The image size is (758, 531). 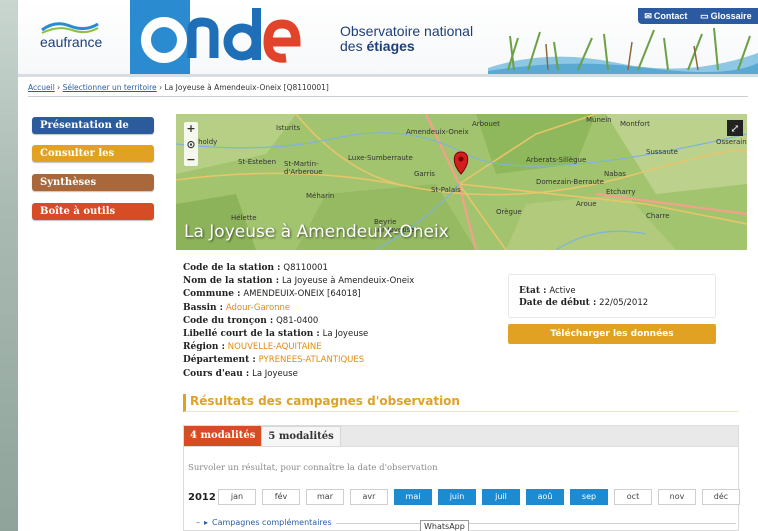 What do you see at coordinates (446, 190) in the screenshot?
I see `svg-text: St-Palais` at bounding box center [446, 190].